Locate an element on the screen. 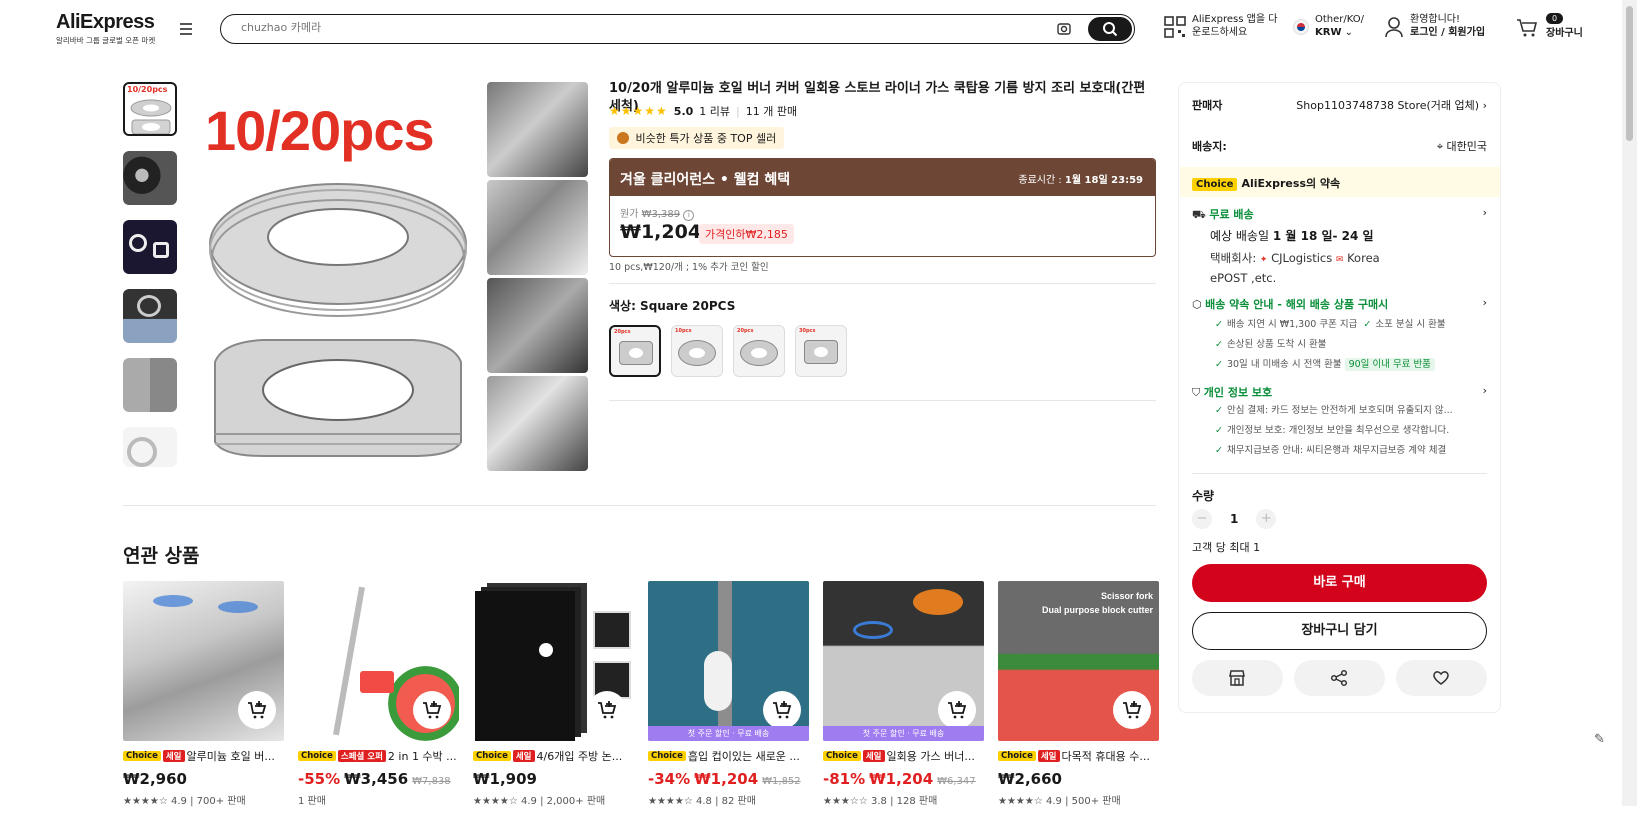  korea-flag-icon is located at coordinates (1301, 27).